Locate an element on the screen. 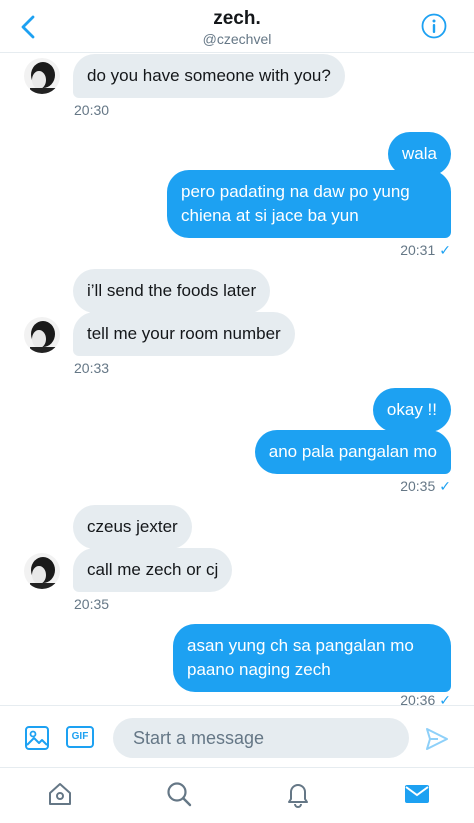 This screenshot has width=474, height=823. message-timestamp: 20:30 is located at coordinates (92, 110).